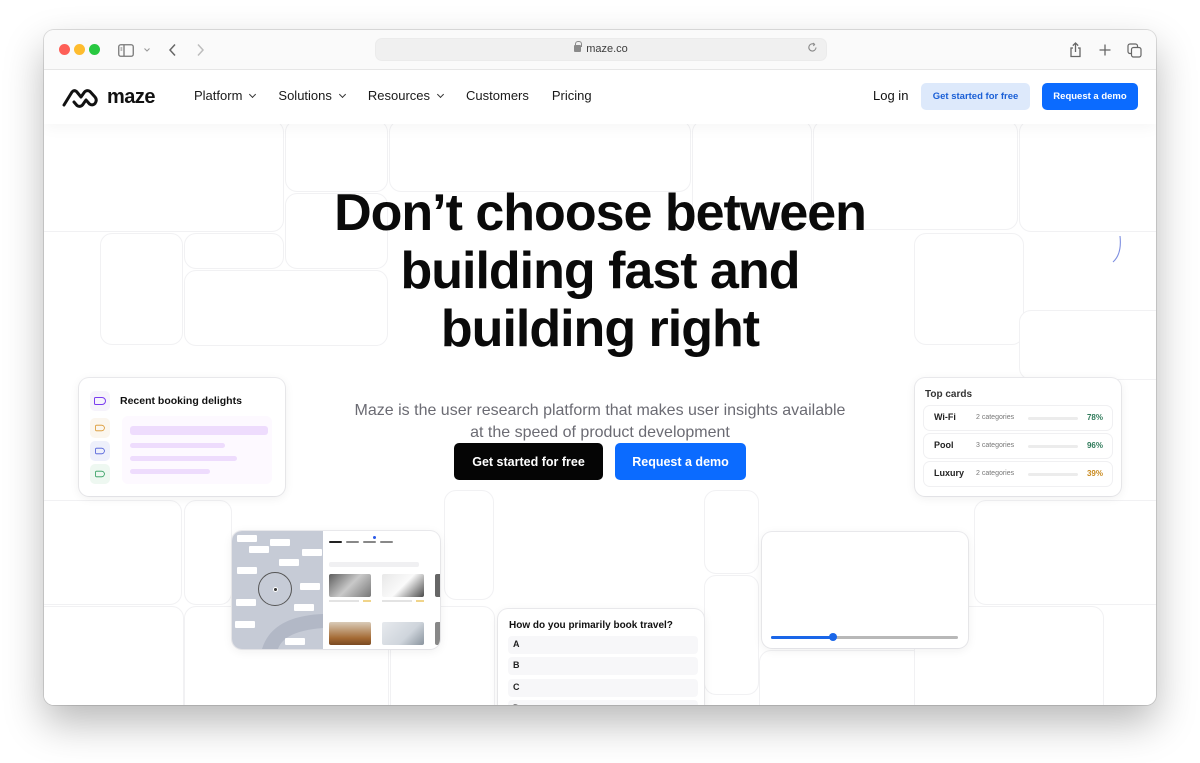 The height and width of the screenshot is (763, 1200). I want to click on nav-pricing-label: Pricing, so click(571, 95).